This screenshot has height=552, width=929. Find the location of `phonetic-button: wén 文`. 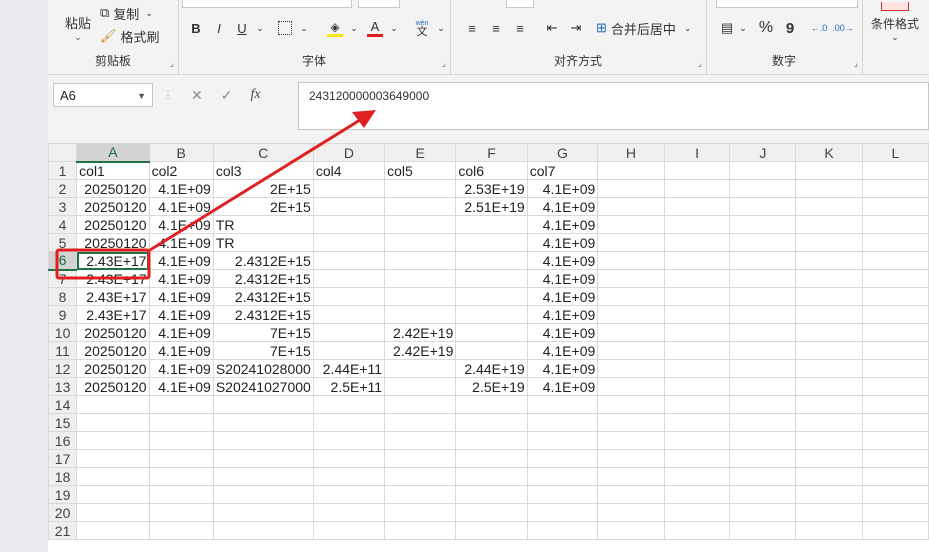

phonetic-button: wén 文 is located at coordinates (422, 28).